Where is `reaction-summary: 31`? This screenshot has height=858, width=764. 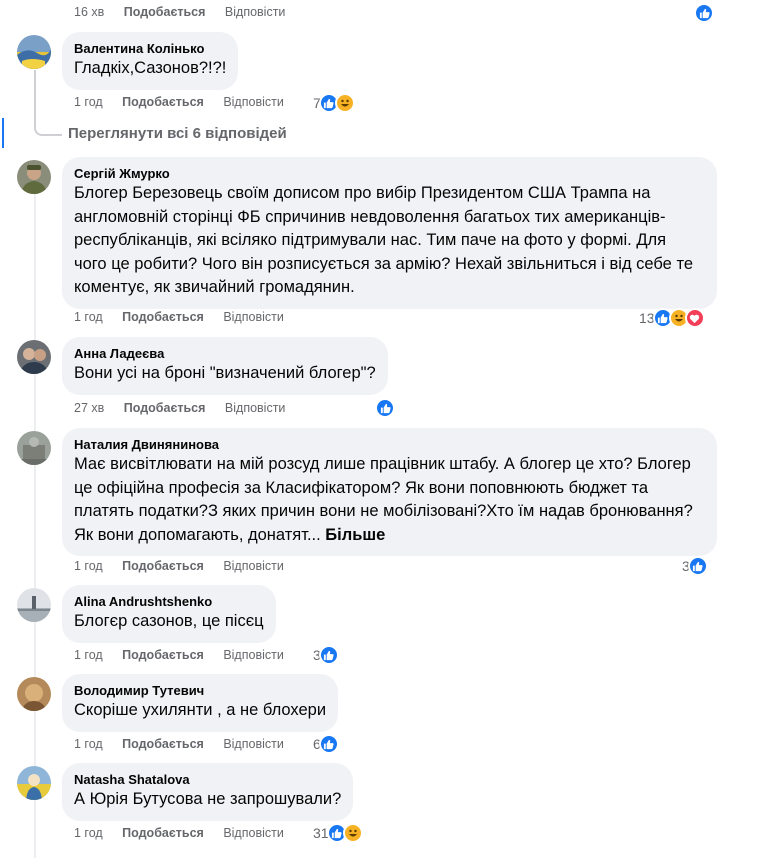 reaction-summary: 31 is located at coordinates (338, 833).